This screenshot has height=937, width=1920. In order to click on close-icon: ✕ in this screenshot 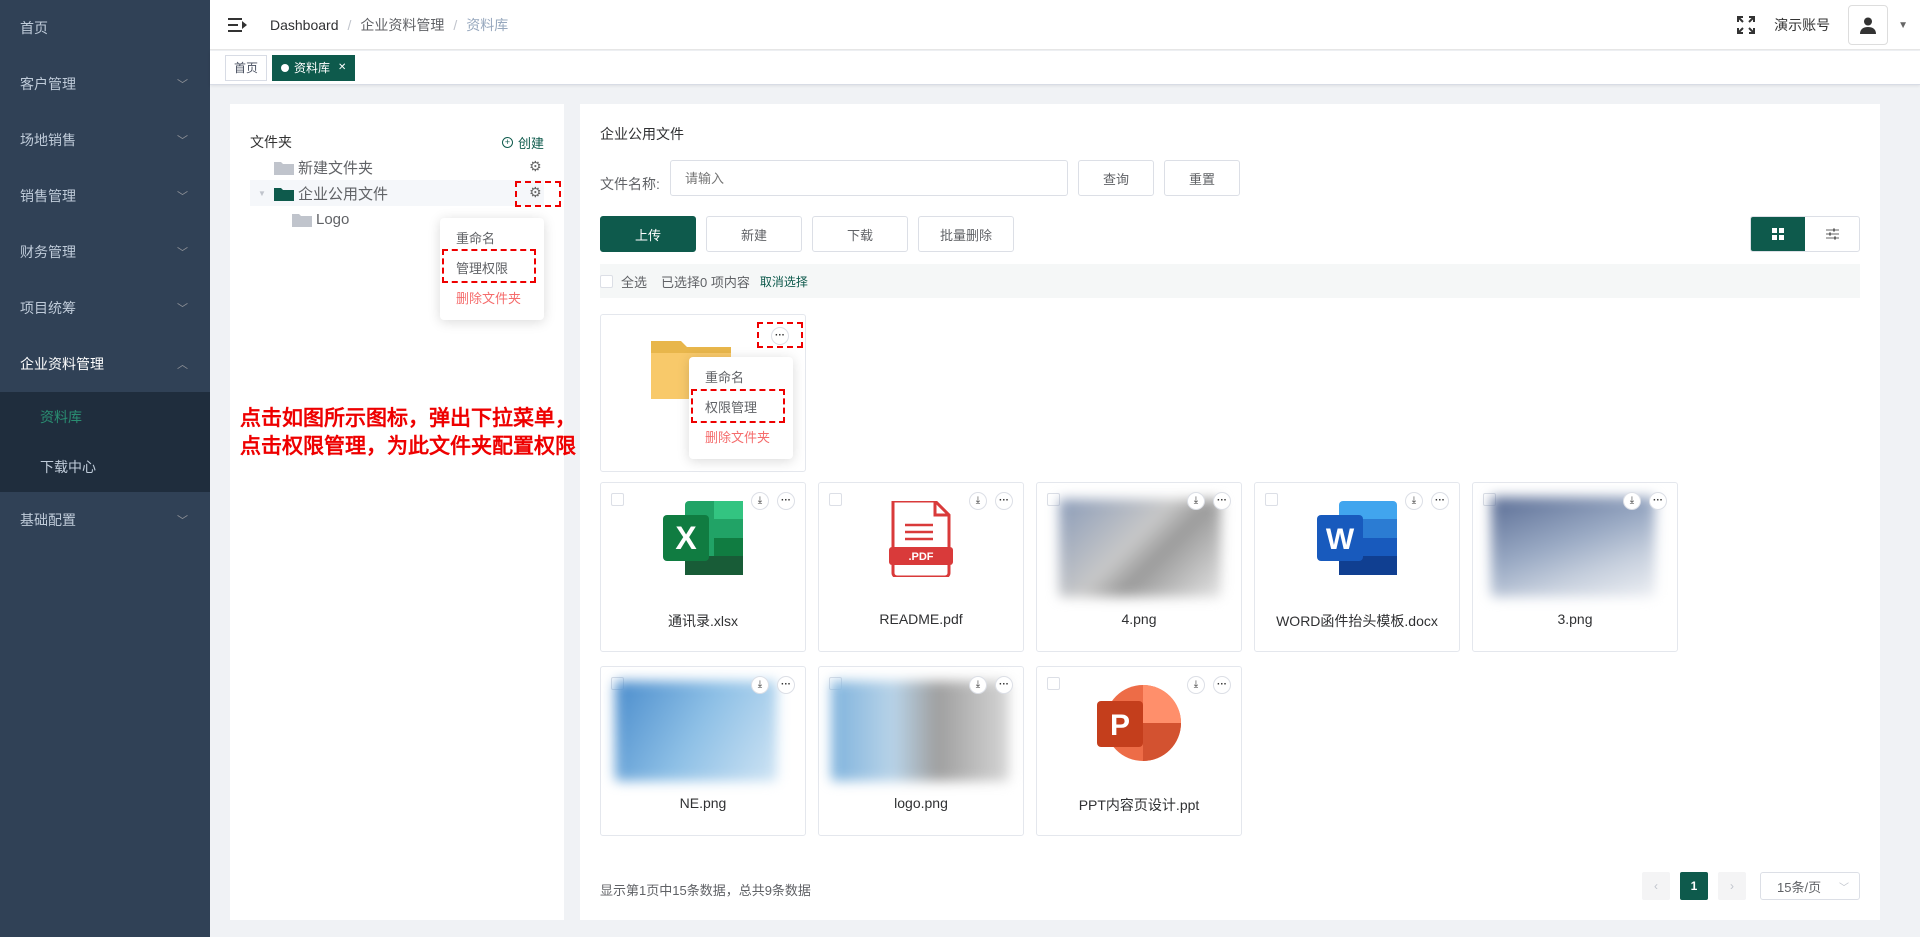, I will do `click(342, 67)`.